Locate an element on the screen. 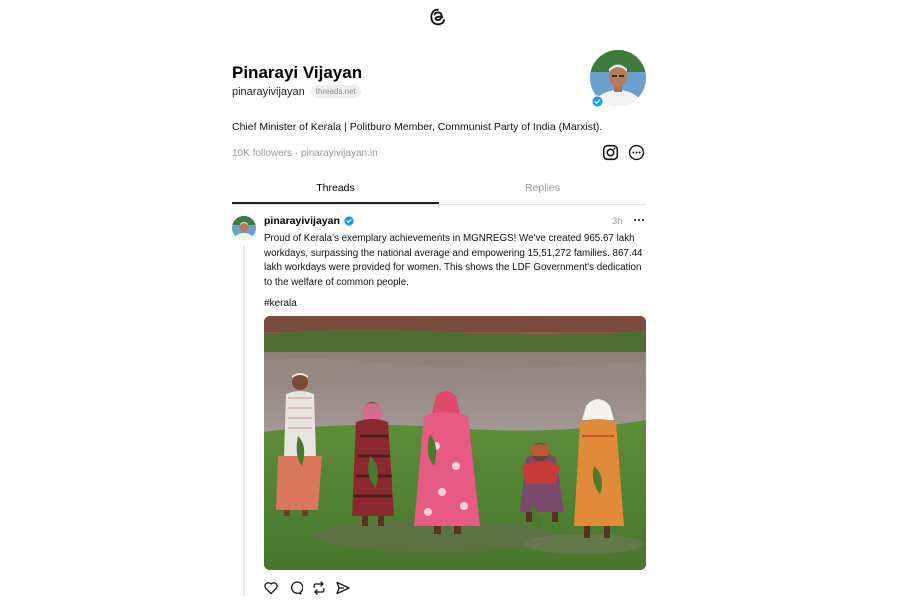 This screenshot has width=900, height=600. repost-icon is located at coordinates (319, 588).